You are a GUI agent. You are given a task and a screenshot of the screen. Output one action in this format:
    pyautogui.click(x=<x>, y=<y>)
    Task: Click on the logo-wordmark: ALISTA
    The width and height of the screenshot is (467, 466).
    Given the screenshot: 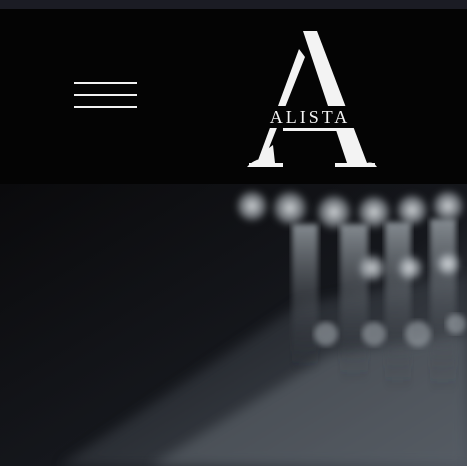 What is the action you would take?
    pyautogui.click(x=310, y=117)
    